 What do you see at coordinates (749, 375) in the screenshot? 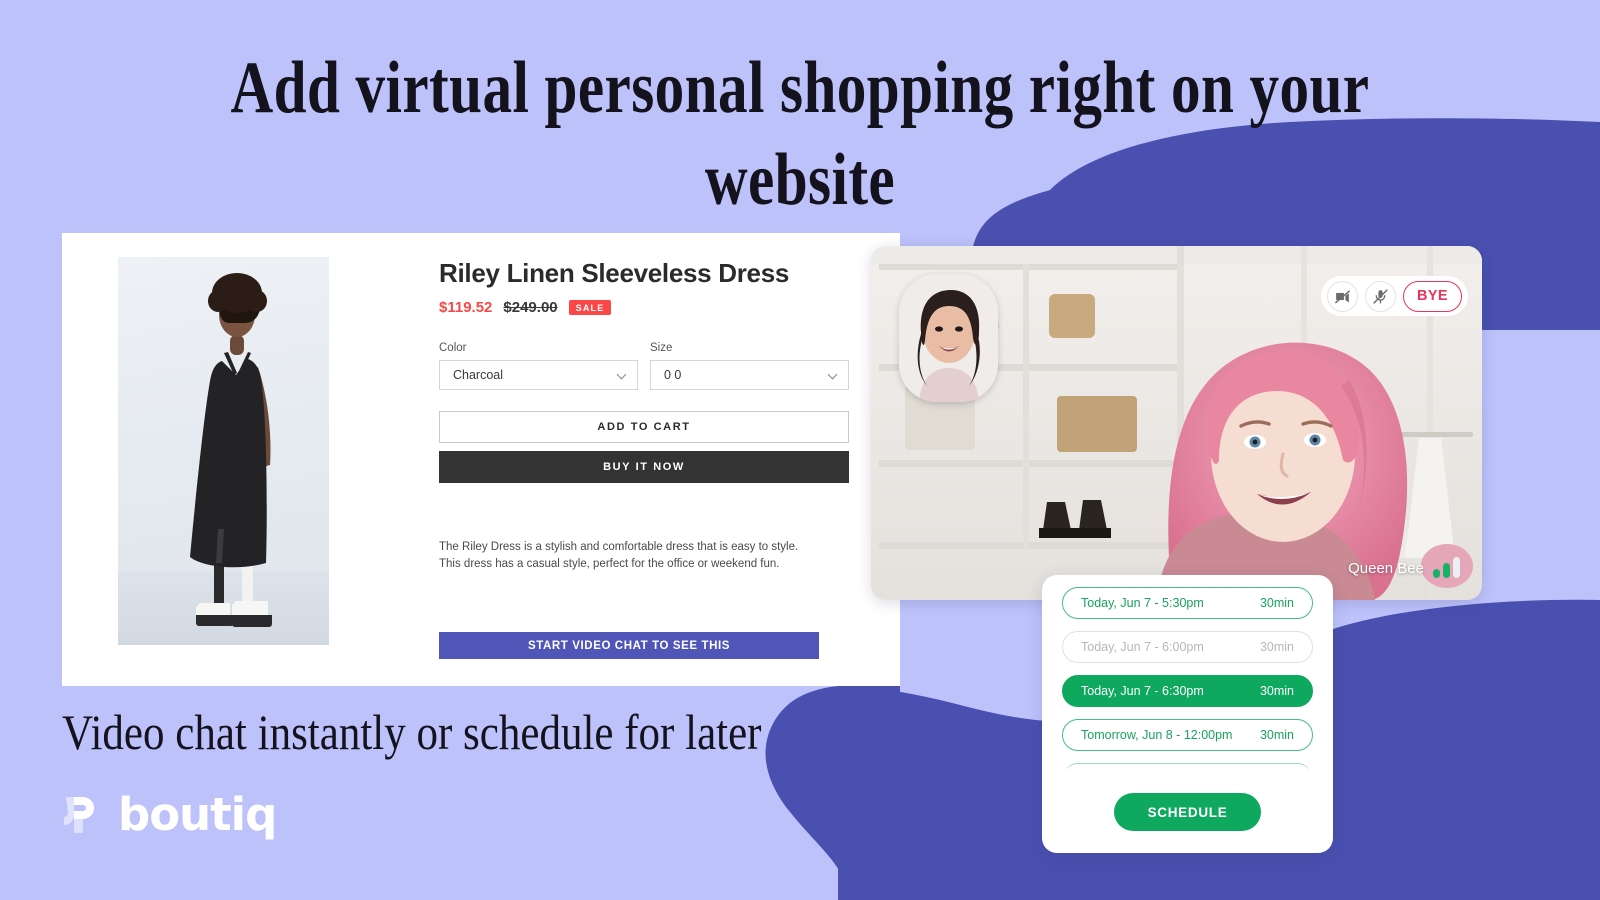
I see `size-select: 0 0` at bounding box center [749, 375].